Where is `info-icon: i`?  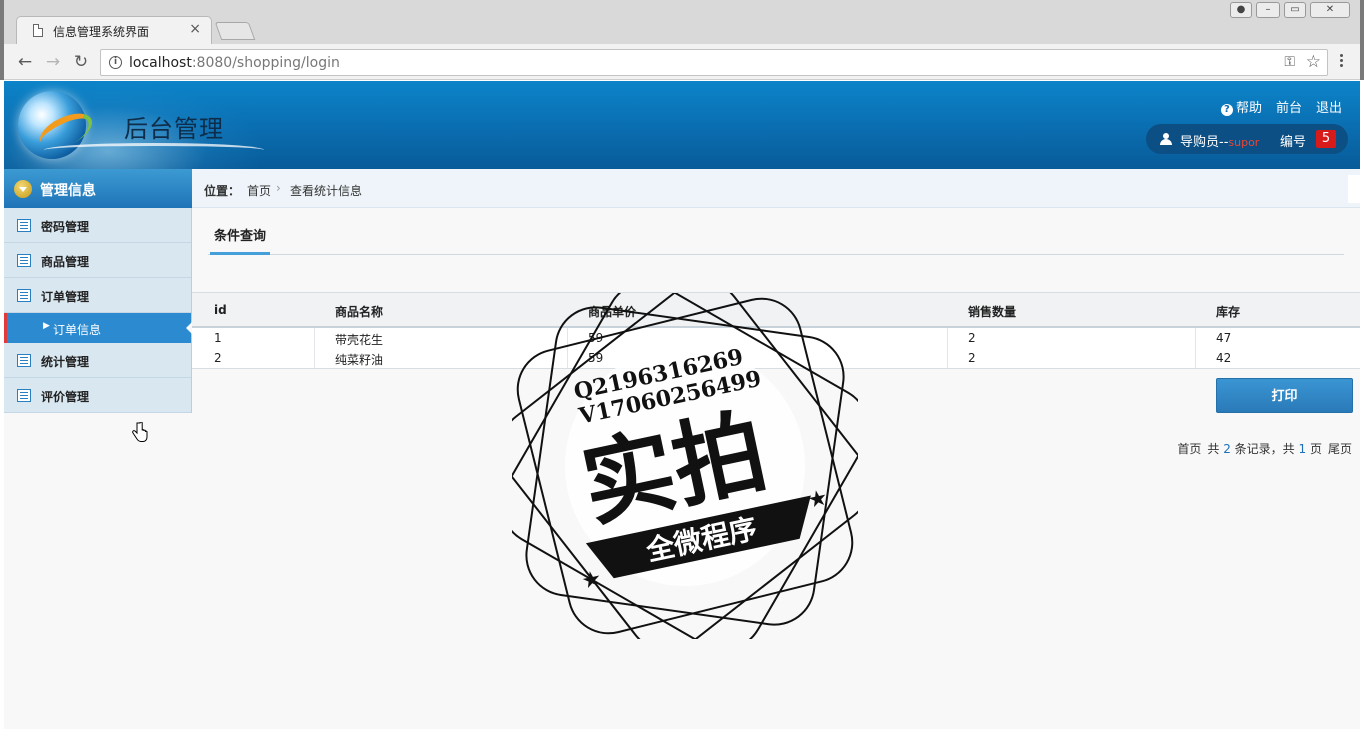 info-icon: i is located at coordinates (115, 62).